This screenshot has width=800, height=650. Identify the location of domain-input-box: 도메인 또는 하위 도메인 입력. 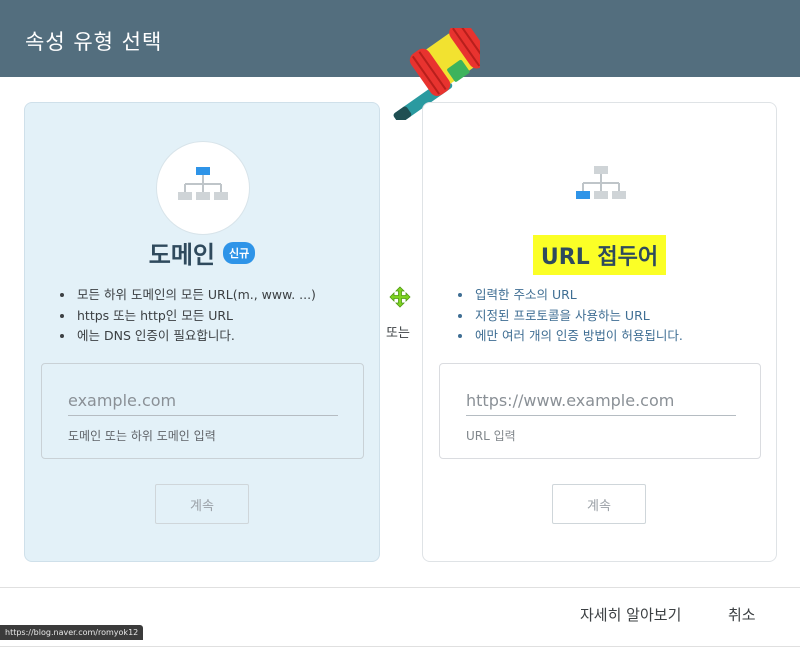
(202, 411).